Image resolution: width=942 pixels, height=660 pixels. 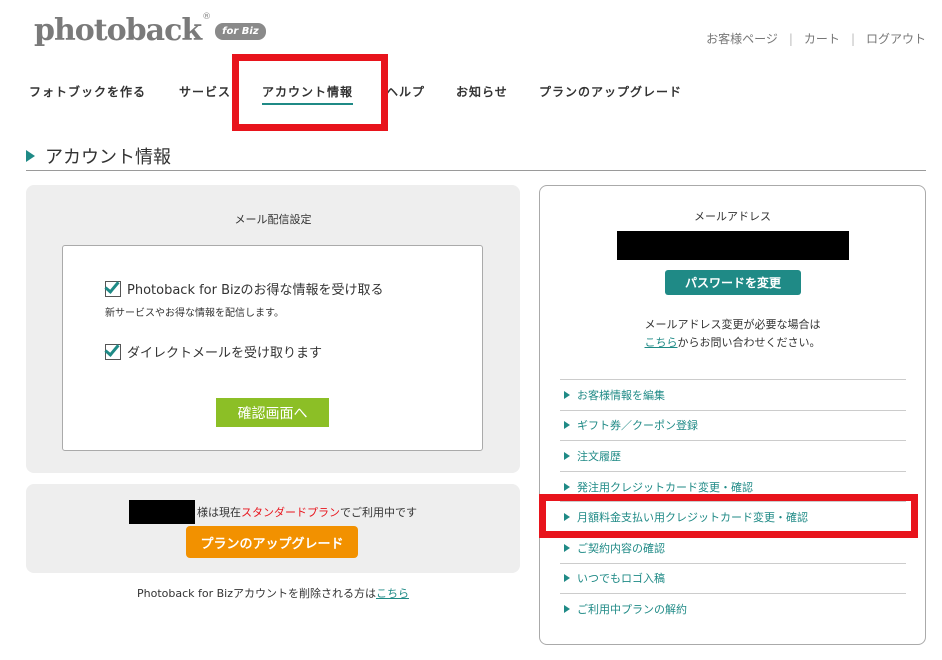 What do you see at coordinates (599, 456) in the screenshot?
I see `menu-label: 注文履歴` at bounding box center [599, 456].